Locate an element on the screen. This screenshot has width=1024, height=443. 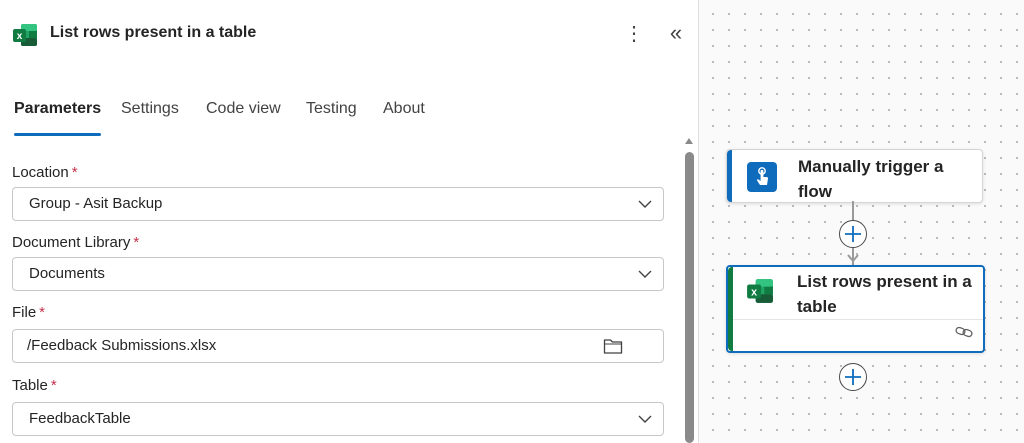
tab-code-view: Code view is located at coordinates (243, 116).